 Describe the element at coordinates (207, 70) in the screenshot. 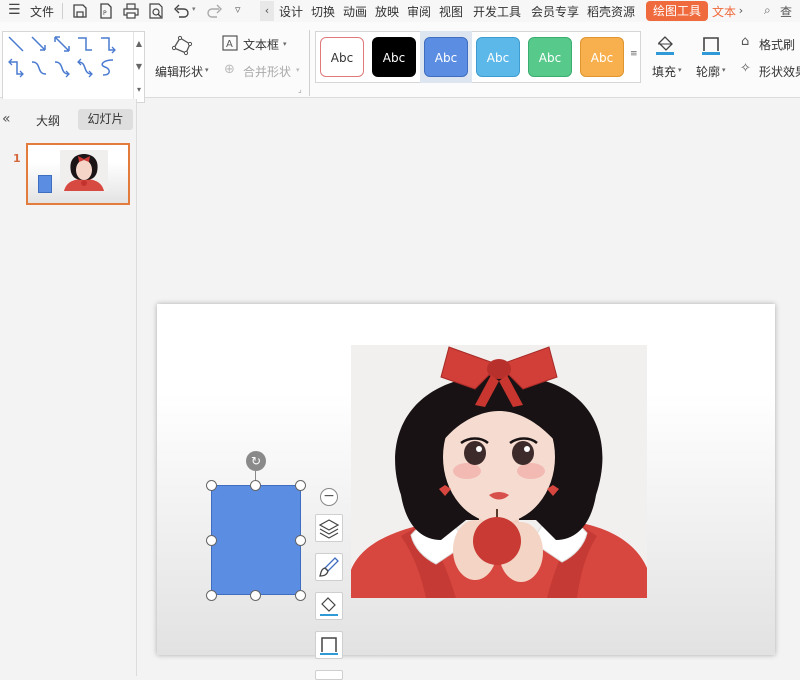

I see `edit-shape-dropdown-icon: ▾` at that location.